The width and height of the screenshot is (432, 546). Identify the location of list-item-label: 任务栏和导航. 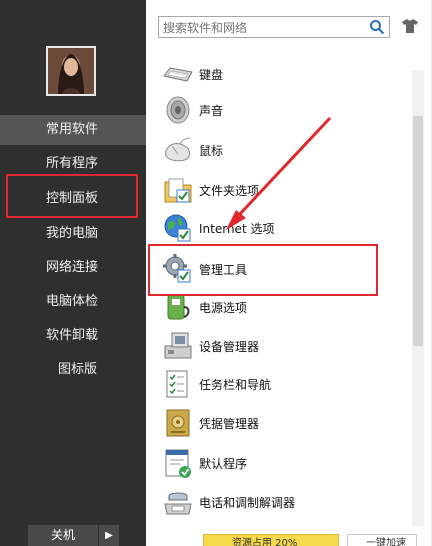
(235, 385).